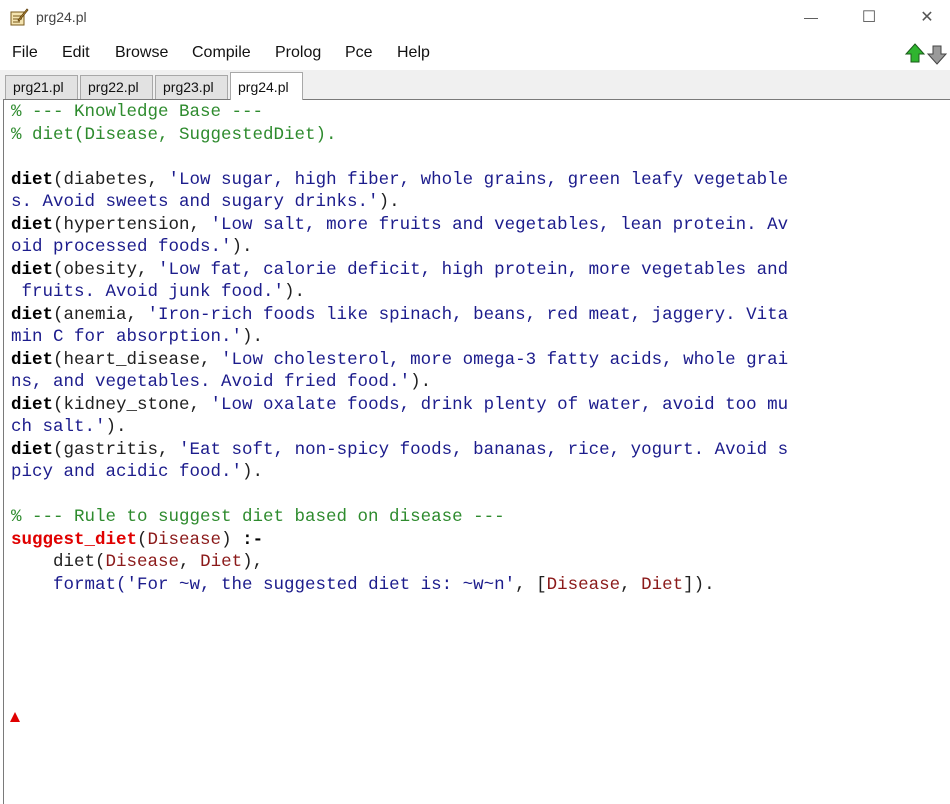 This screenshot has height=804, width=950. Describe the element at coordinates (413, 53) in the screenshot. I see `menu-help: Help` at that location.